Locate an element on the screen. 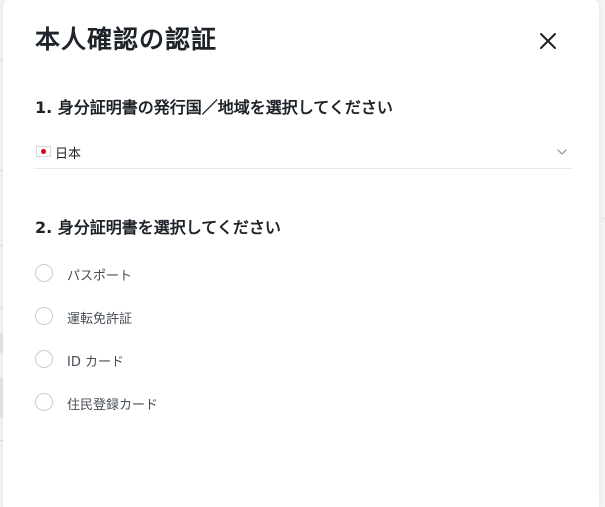 The width and height of the screenshot is (605, 507). country-section-title: 1. 身分証明書の発行国／地域を選択してください is located at coordinates (214, 107).